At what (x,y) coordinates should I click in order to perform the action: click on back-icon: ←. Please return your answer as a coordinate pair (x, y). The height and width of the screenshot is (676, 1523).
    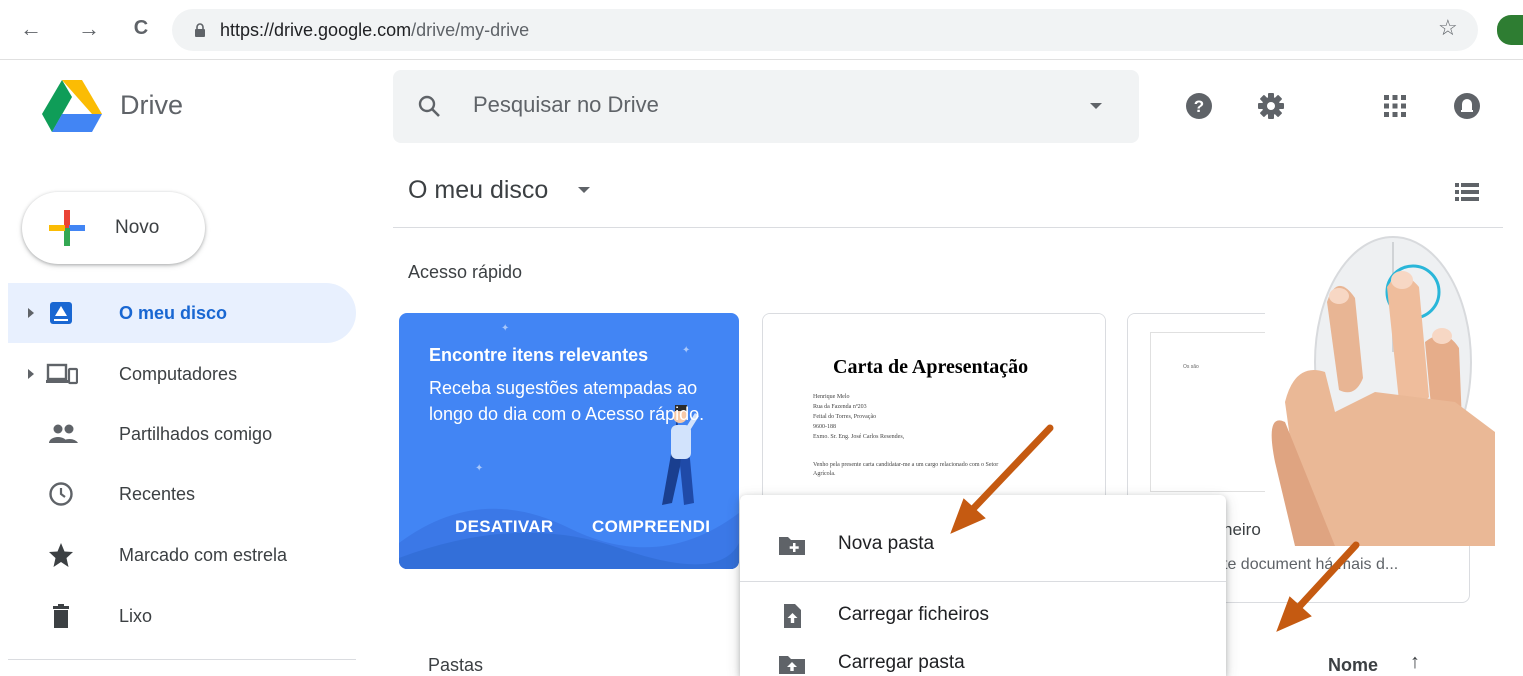
    Looking at the image, I should click on (31, 29).